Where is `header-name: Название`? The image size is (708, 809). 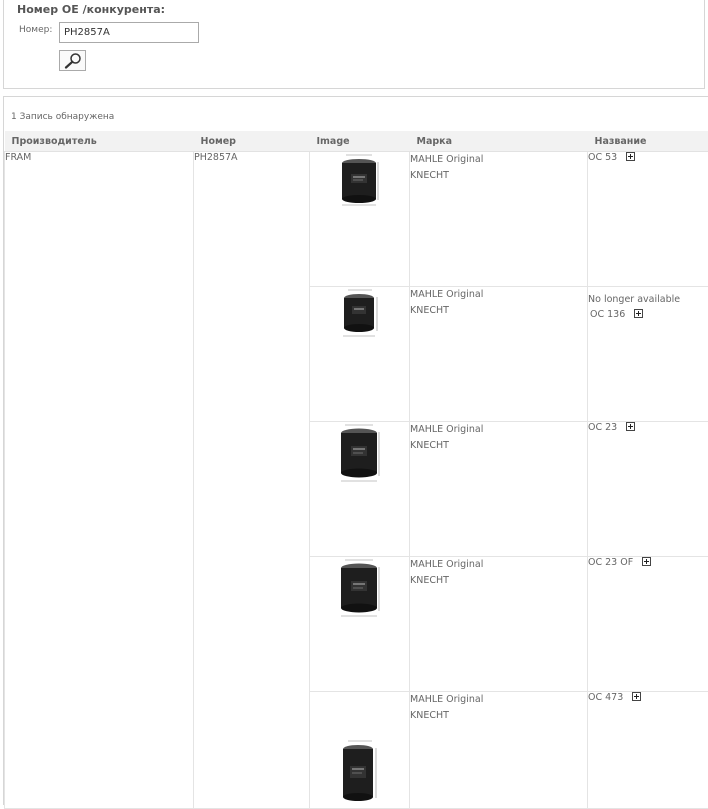
header-name: Название is located at coordinates (648, 141).